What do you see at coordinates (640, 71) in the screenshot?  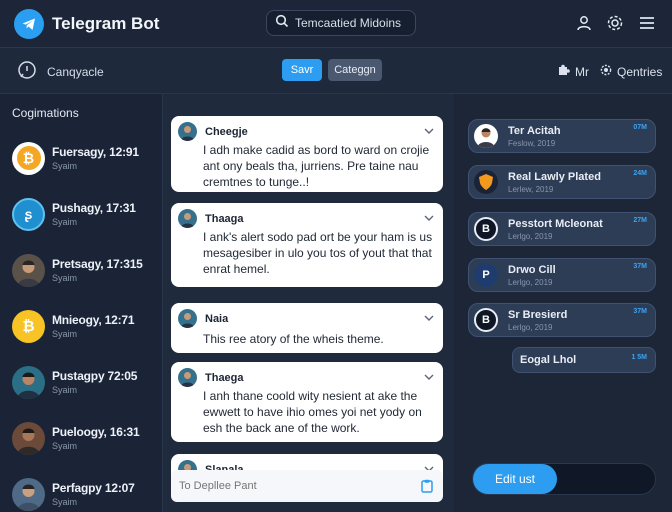 I see `entries-label: Qentries` at bounding box center [640, 71].